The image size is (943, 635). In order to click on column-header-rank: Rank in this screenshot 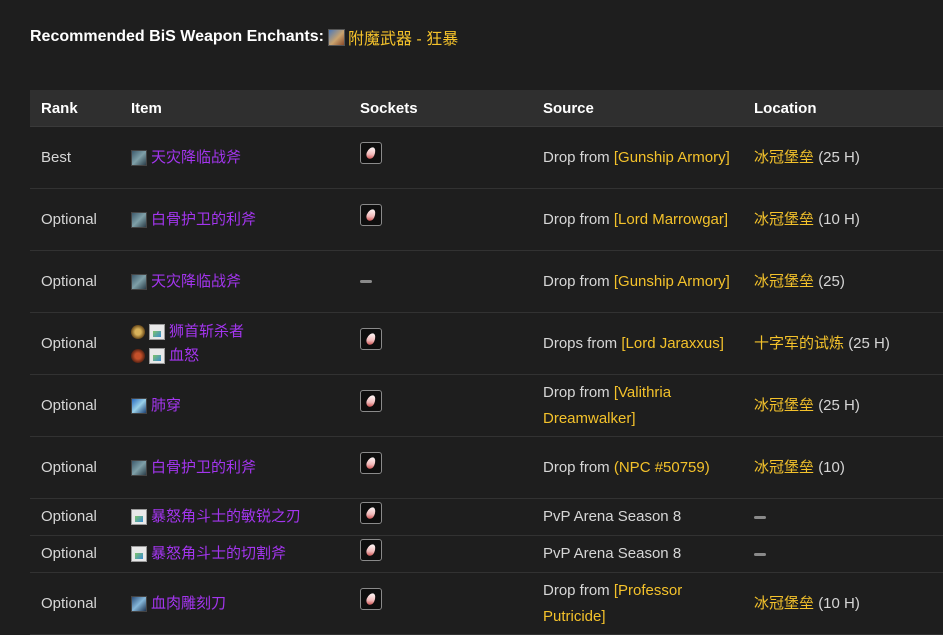, I will do `click(75, 108)`.